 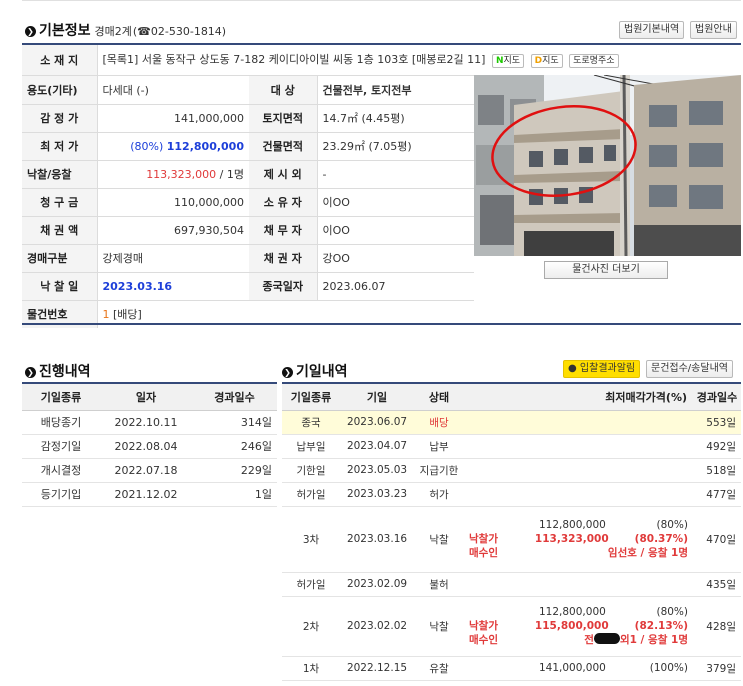 I want to click on dates-header-status: 상태, so click(x=439, y=396).